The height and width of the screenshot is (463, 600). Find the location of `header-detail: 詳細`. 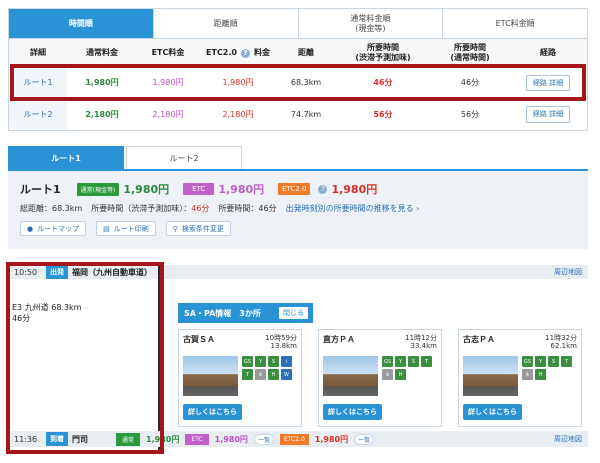

header-detail: 詳細 is located at coordinates (38, 53).